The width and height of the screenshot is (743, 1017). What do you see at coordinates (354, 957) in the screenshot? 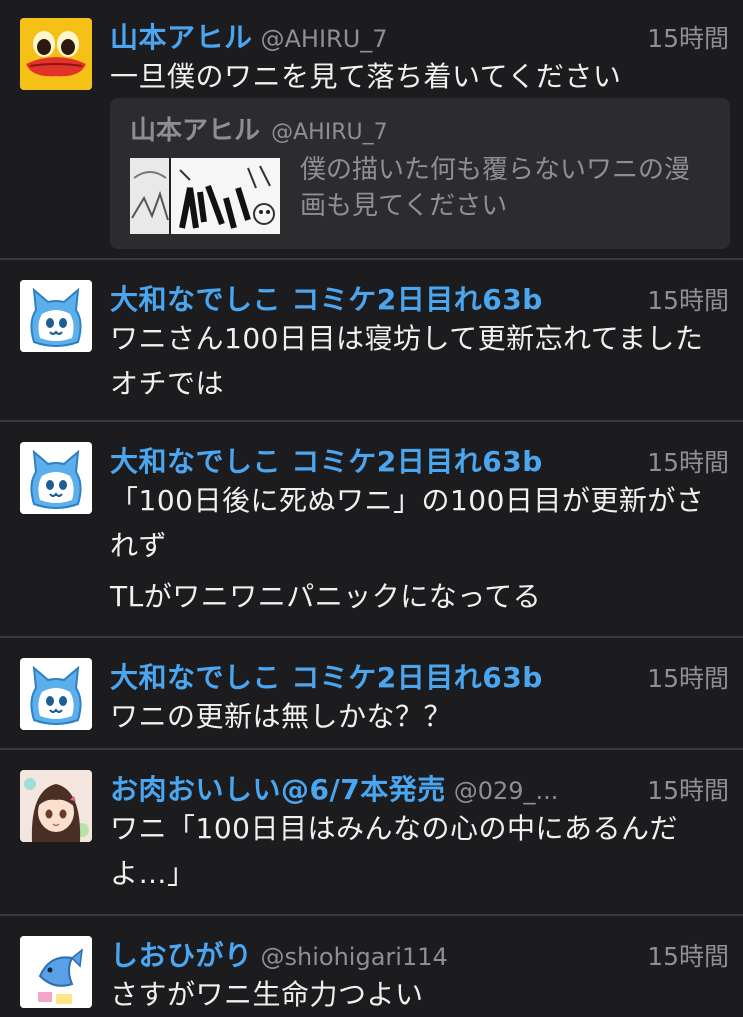
I see `author-handle: @shiohigari114` at bounding box center [354, 957].